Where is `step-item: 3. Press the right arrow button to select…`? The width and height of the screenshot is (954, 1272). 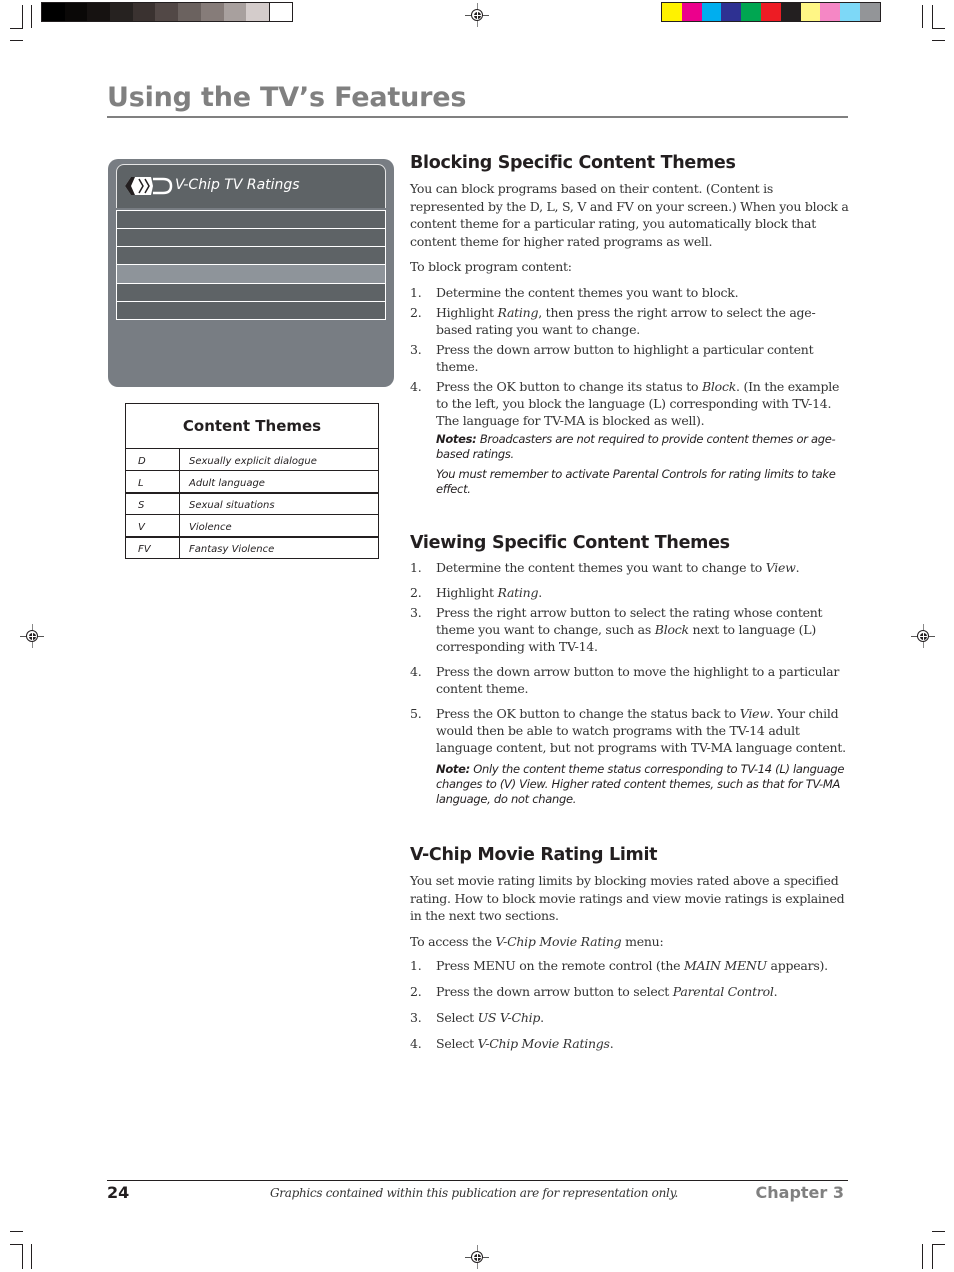 step-item: 3. Press the right arrow button to select… is located at coordinates (616, 629).